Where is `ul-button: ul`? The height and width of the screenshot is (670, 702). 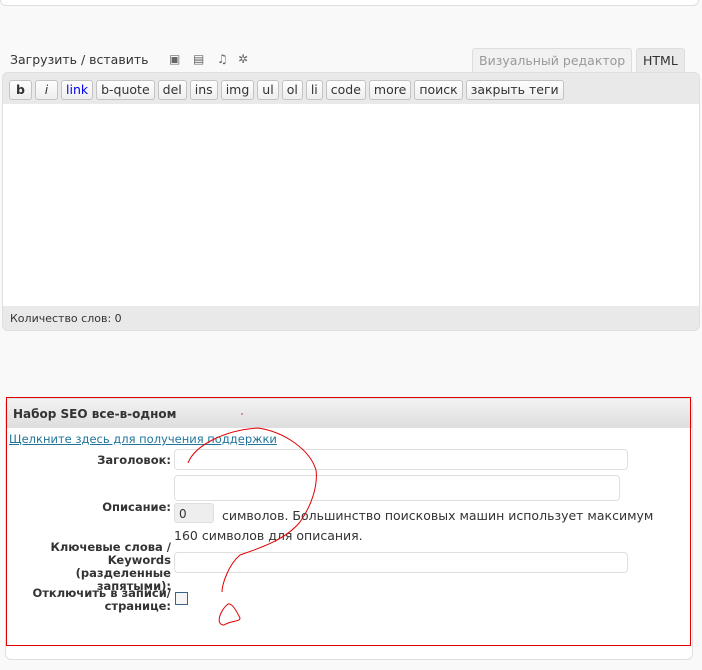 ul-button: ul is located at coordinates (268, 90).